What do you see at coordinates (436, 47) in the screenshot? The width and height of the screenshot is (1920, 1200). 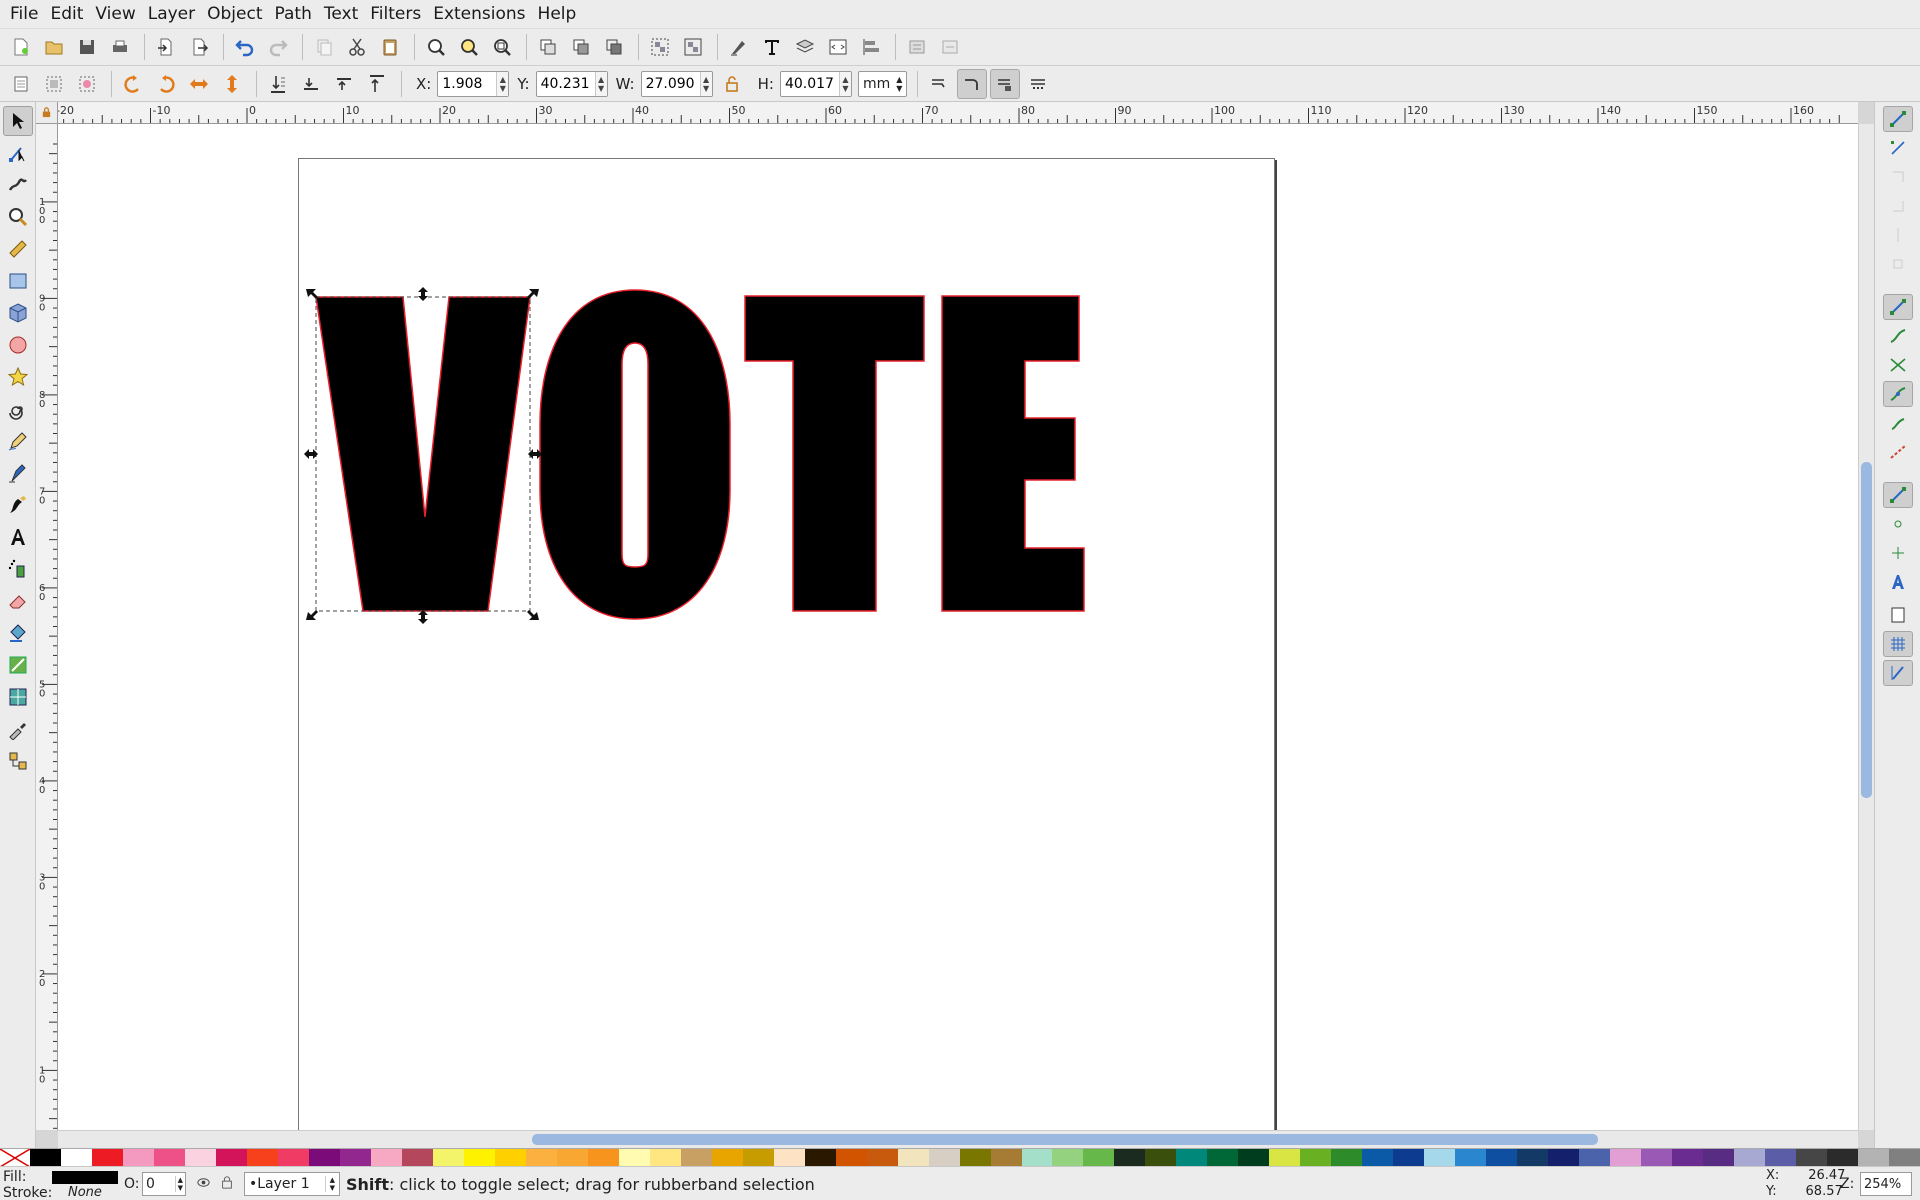 I see `zoom-selection-icon` at bounding box center [436, 47].